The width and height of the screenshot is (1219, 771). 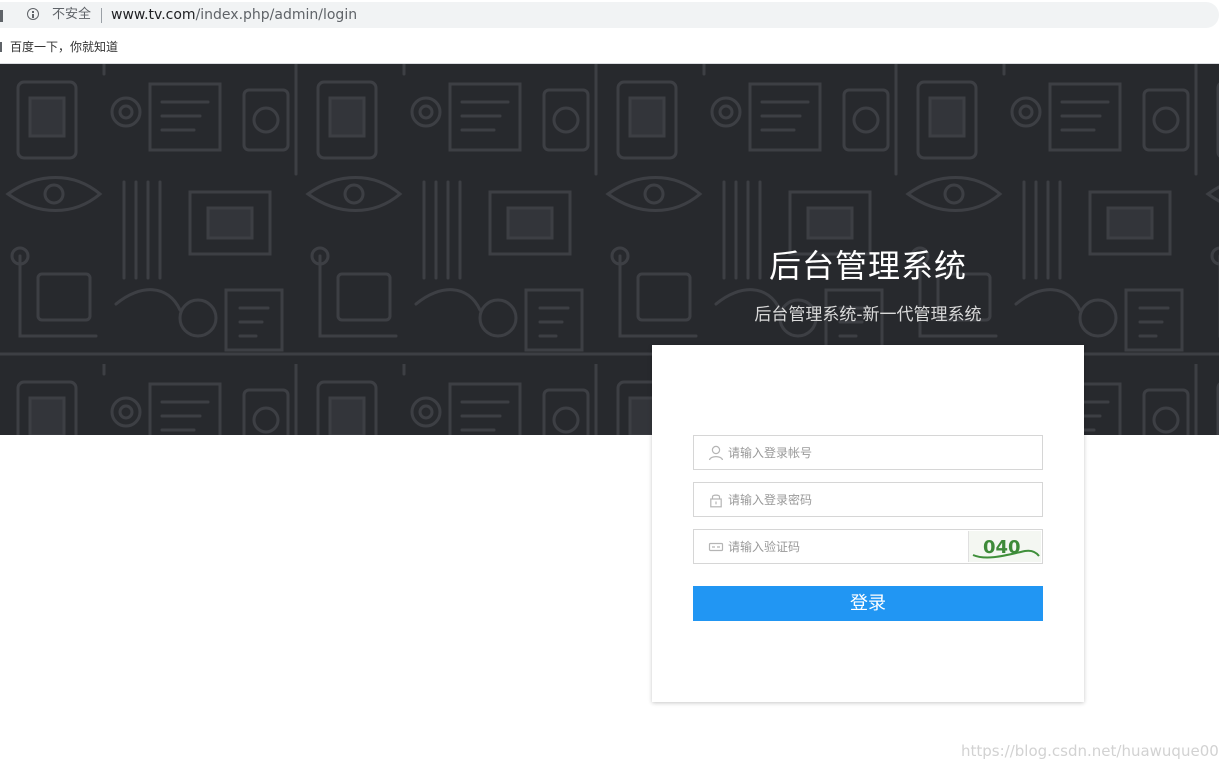 What do you see at coordinates (101, 15) in the screenshot?
I see `url-divider` at bounding box center [101, 15].